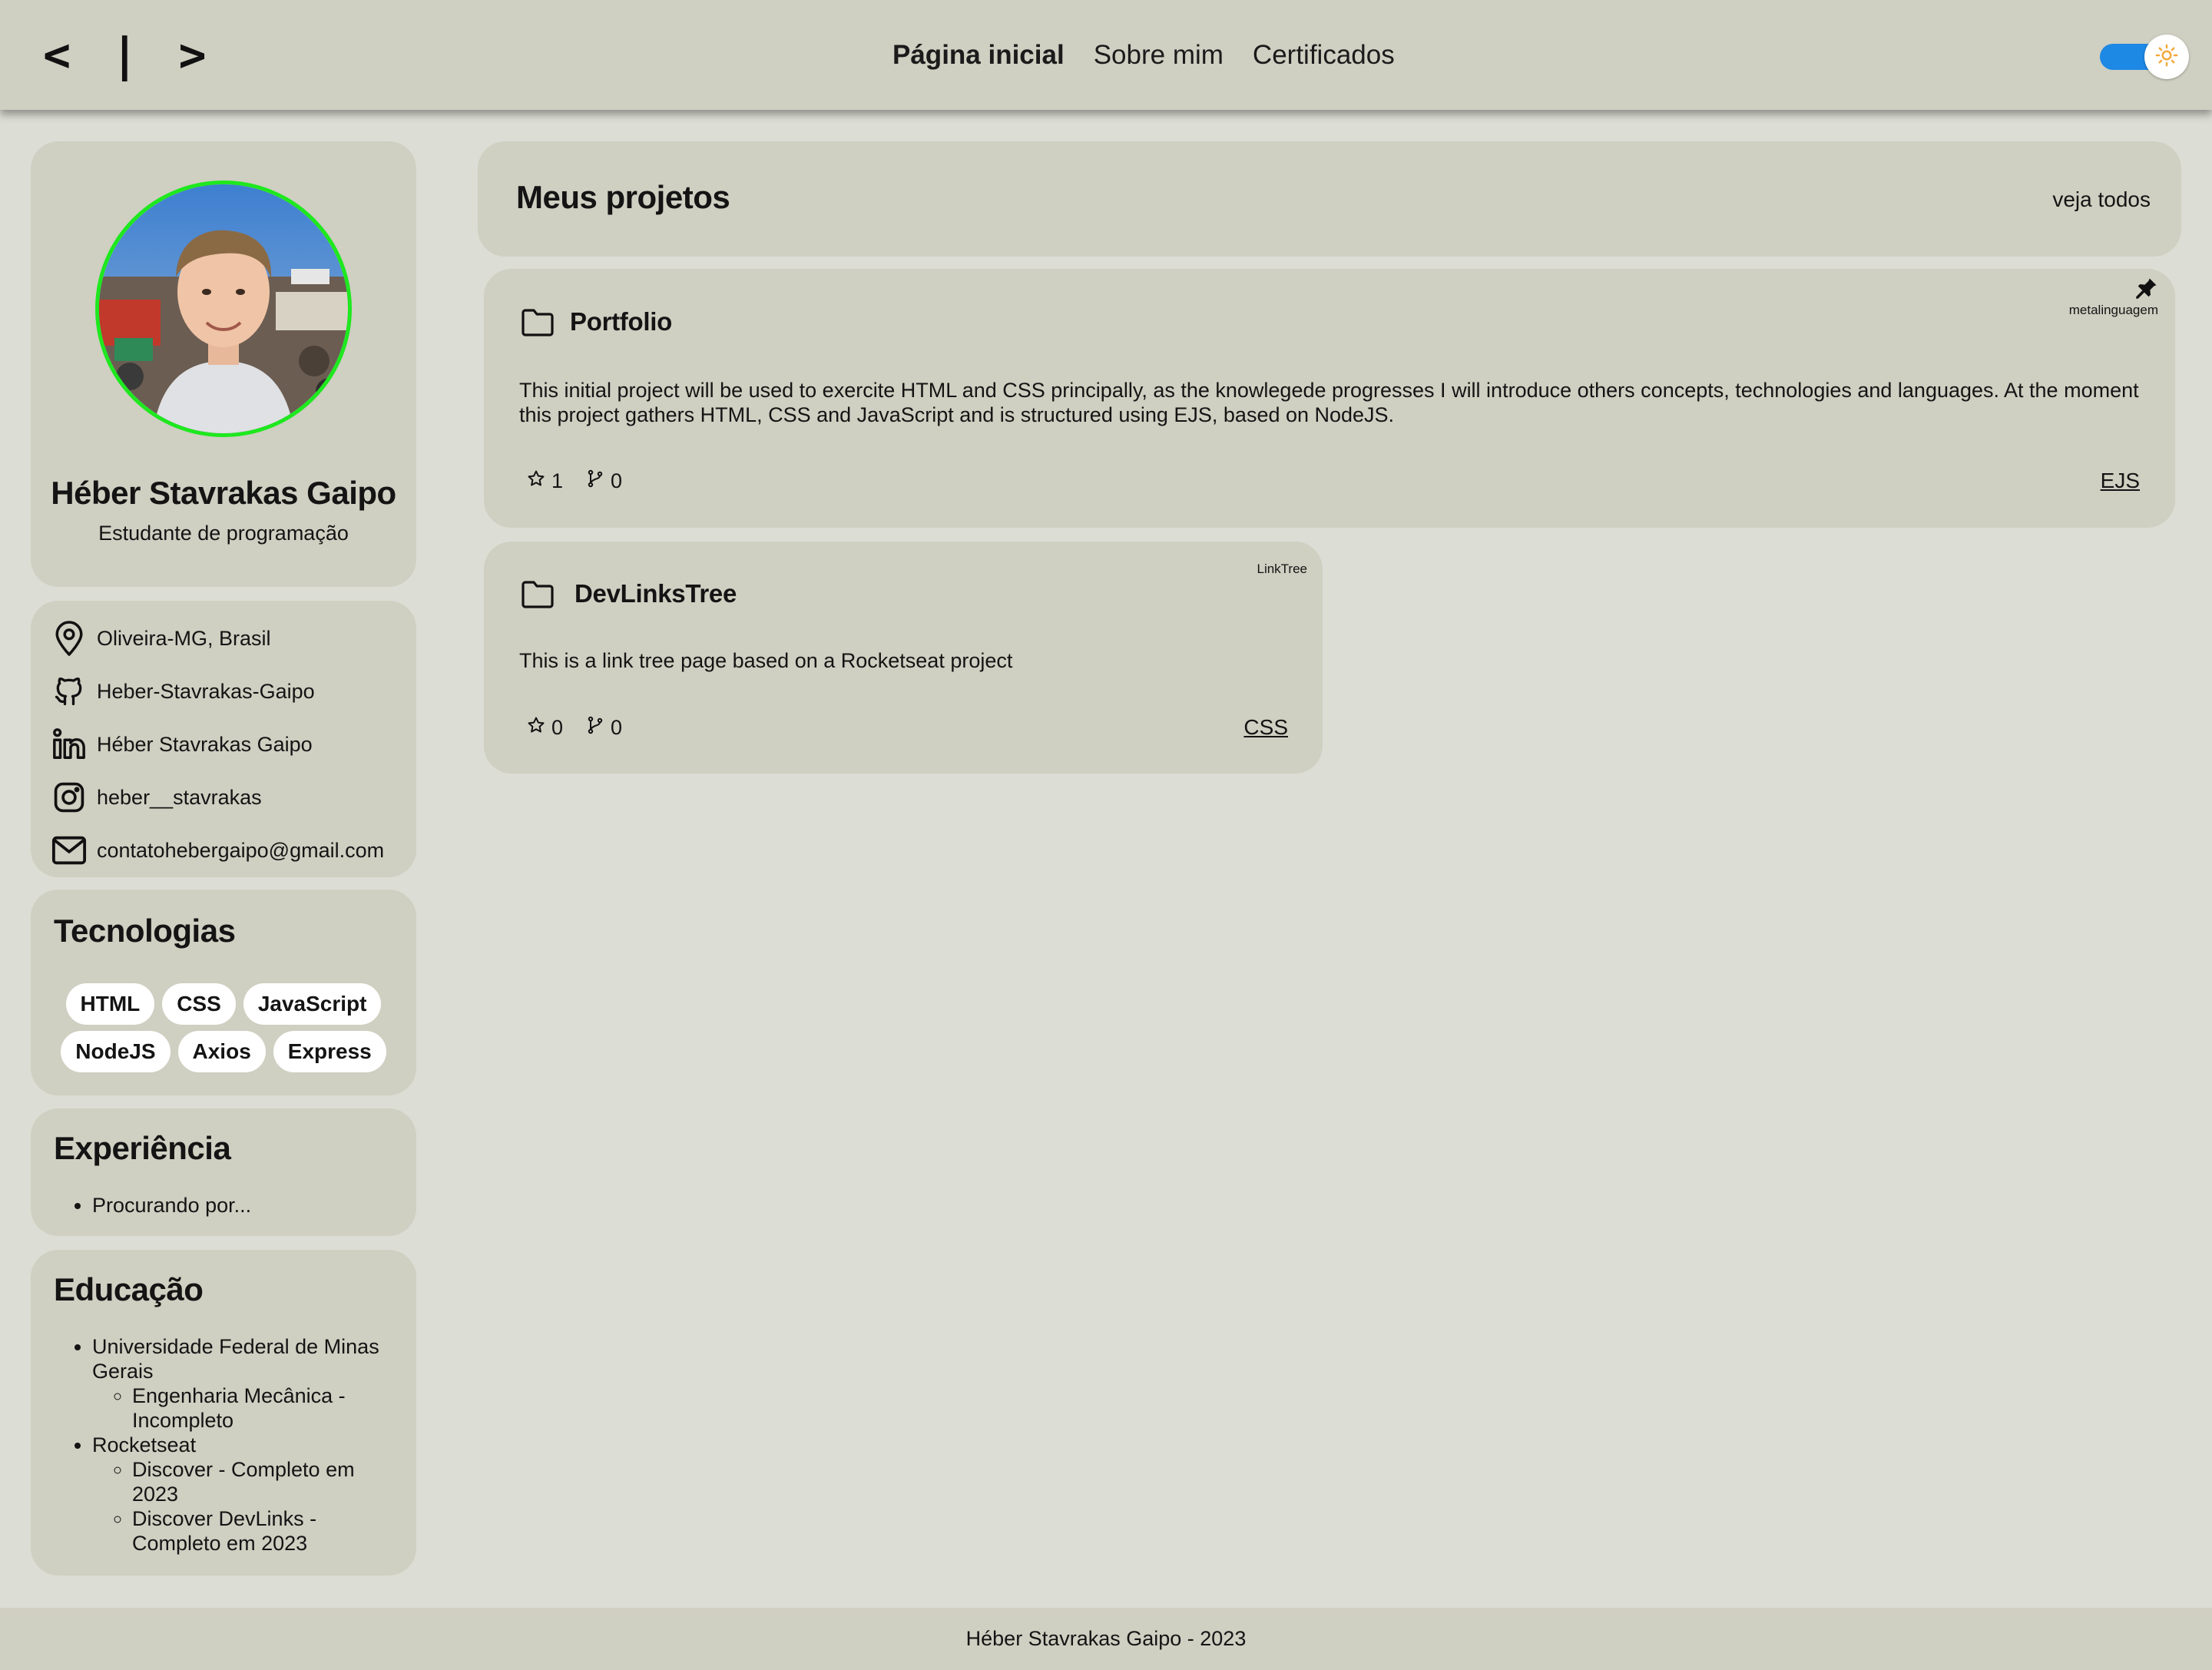 The image size is (2212, 1670). What do you see at coordinates (206, 691) in the screenshot?
I see `contact-github-text: Heber-Stavrakas-Gaipo` at bounding box center [206, 691].